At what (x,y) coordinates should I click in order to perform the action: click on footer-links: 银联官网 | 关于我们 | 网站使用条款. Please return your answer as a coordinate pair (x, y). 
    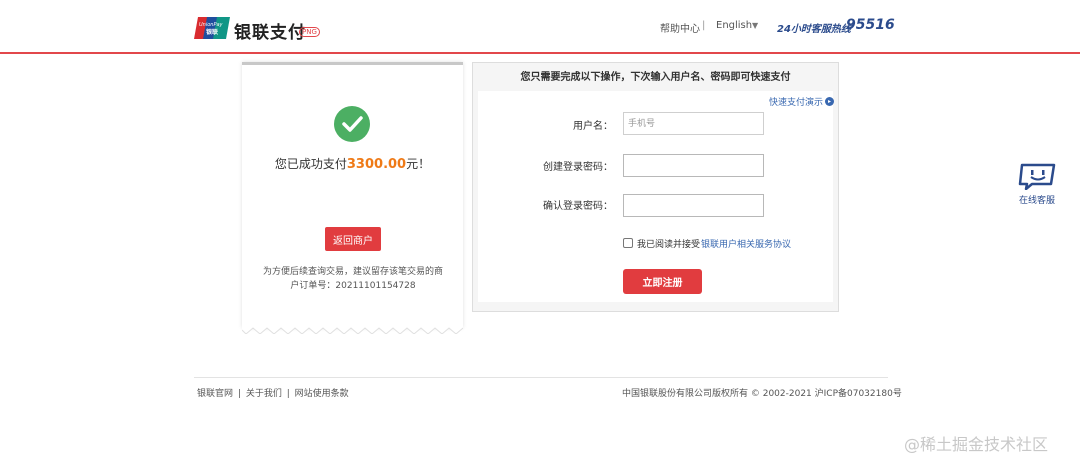
    Looking at the image, I should click on (274, 392).